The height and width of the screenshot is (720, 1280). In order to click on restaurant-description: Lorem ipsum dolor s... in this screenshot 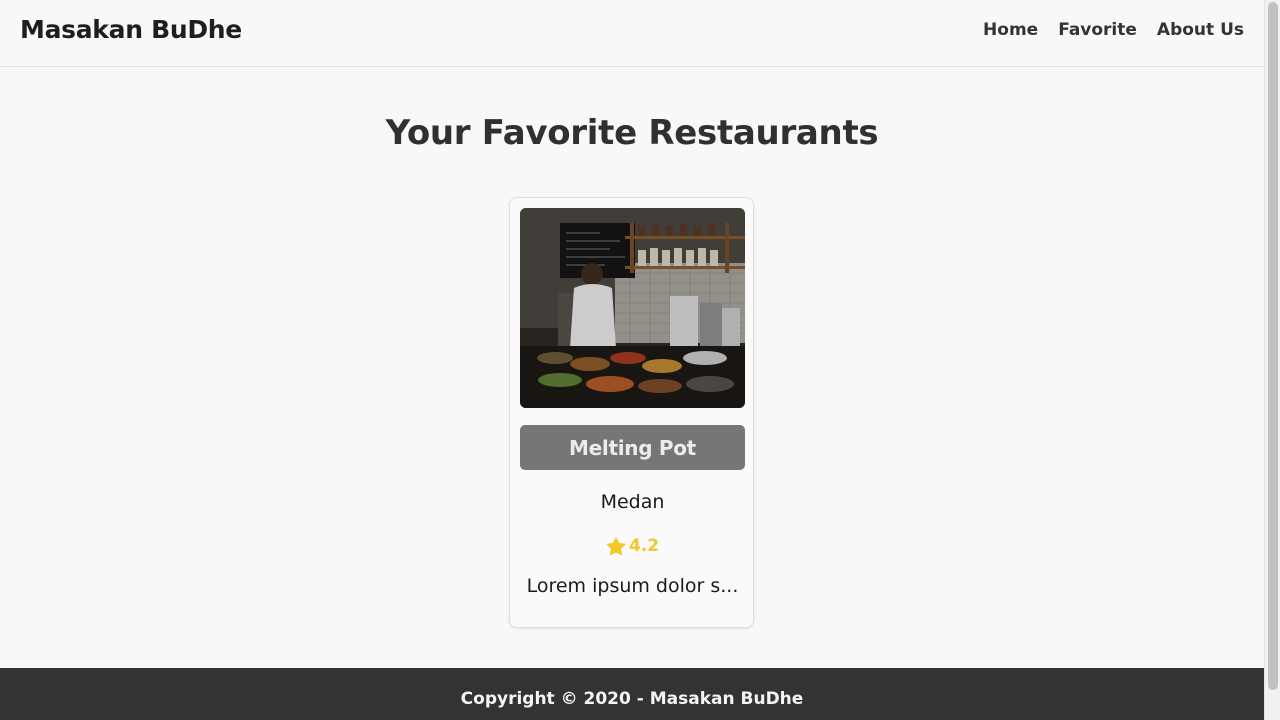, I will do `click(632, 586)`.